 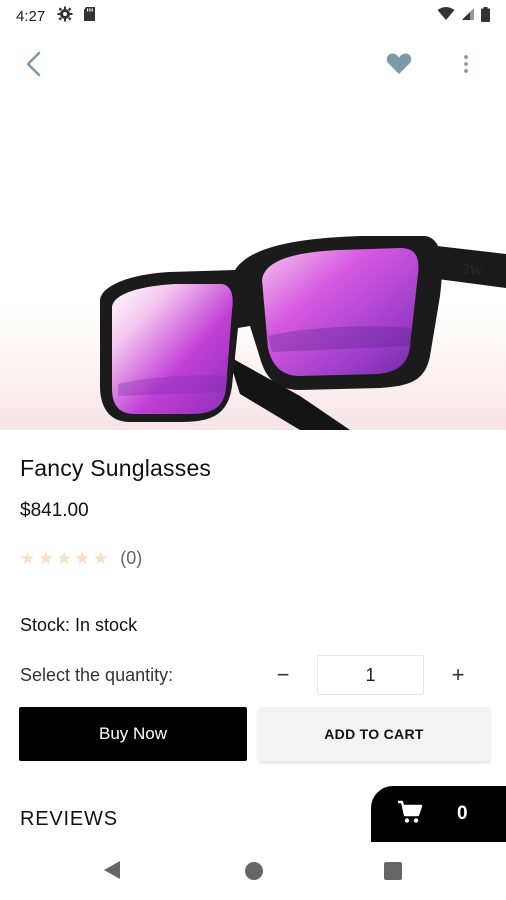 I want to click on favorite-button, so click(x=399, y=66).